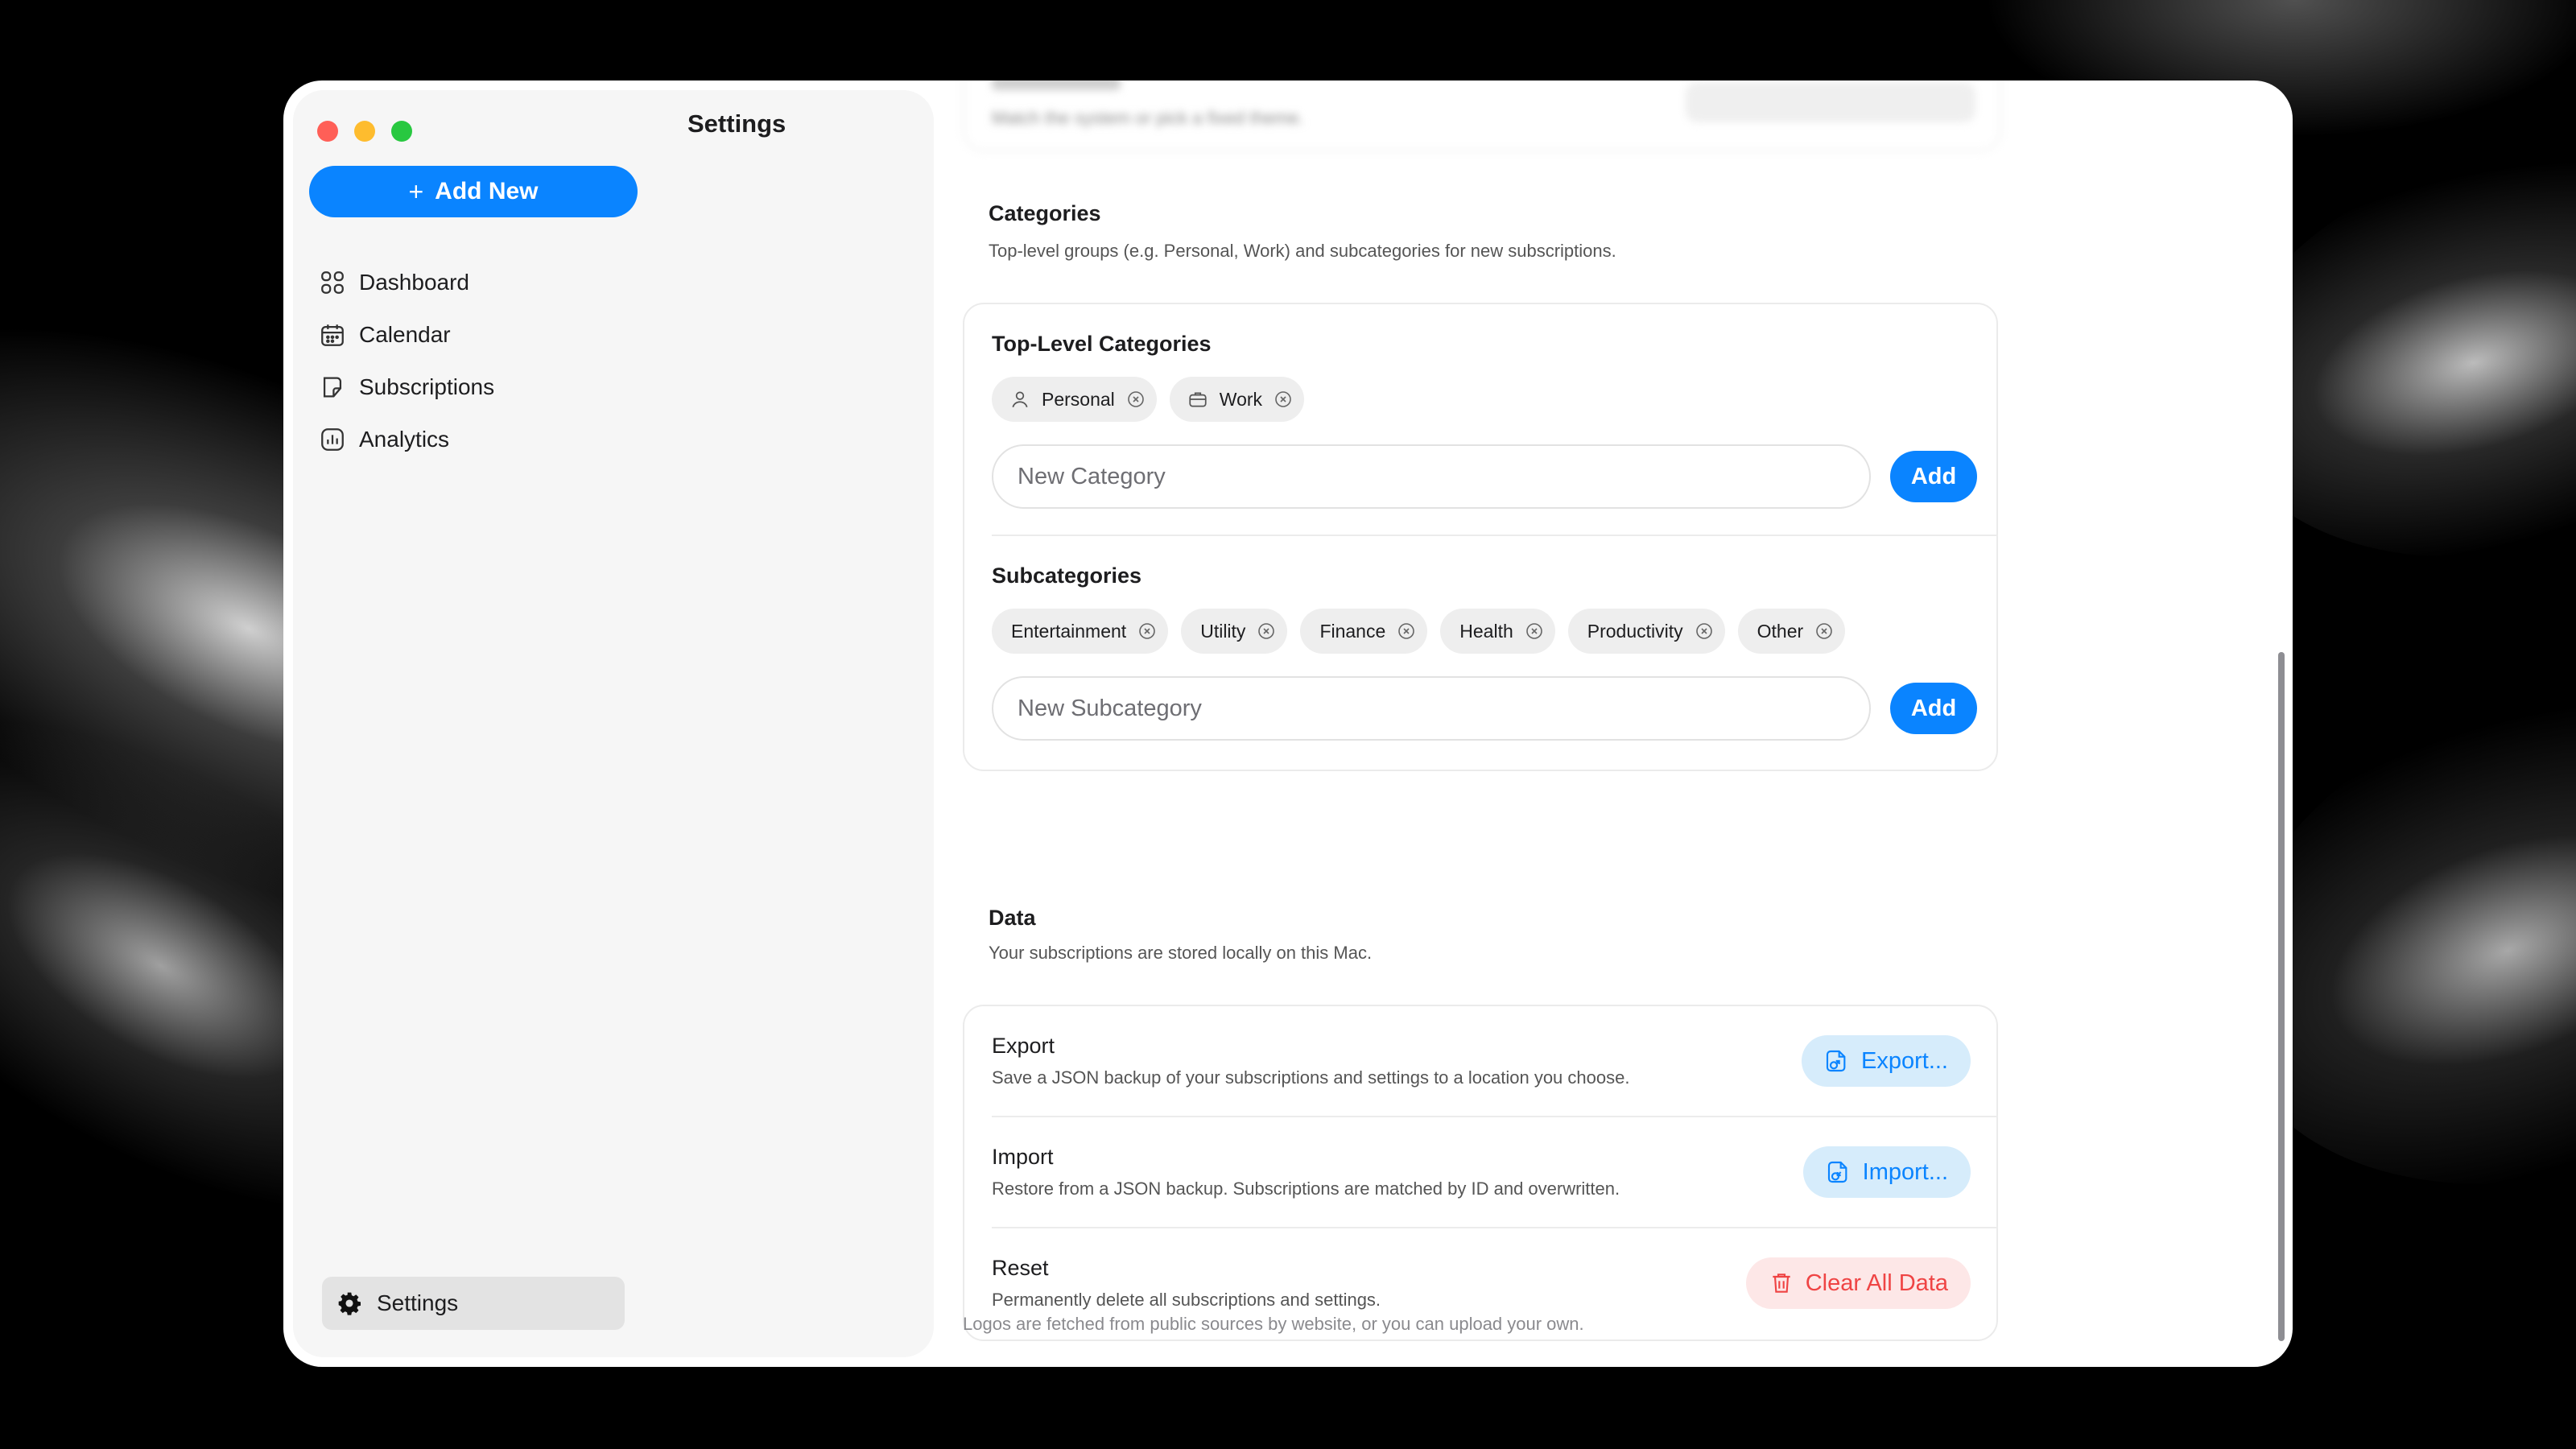  I want to click on chip-label: Work, so click(1241, 399).